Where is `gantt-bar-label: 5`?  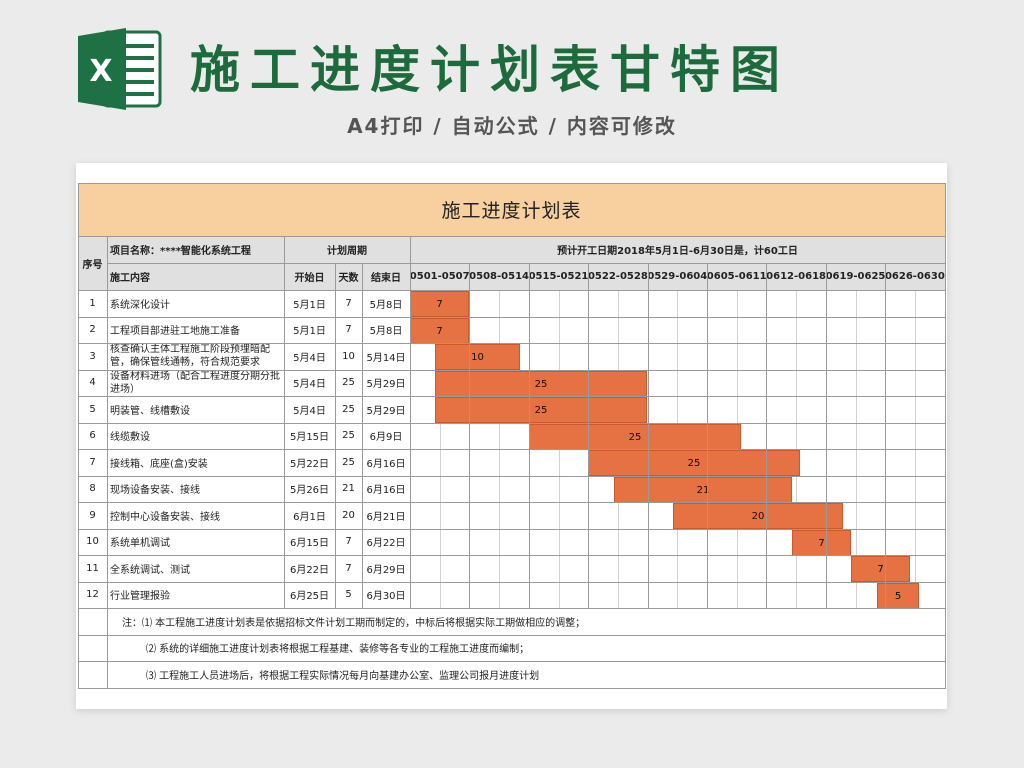 gantt-bar-label: 5 is located at coordinates (898, 596).